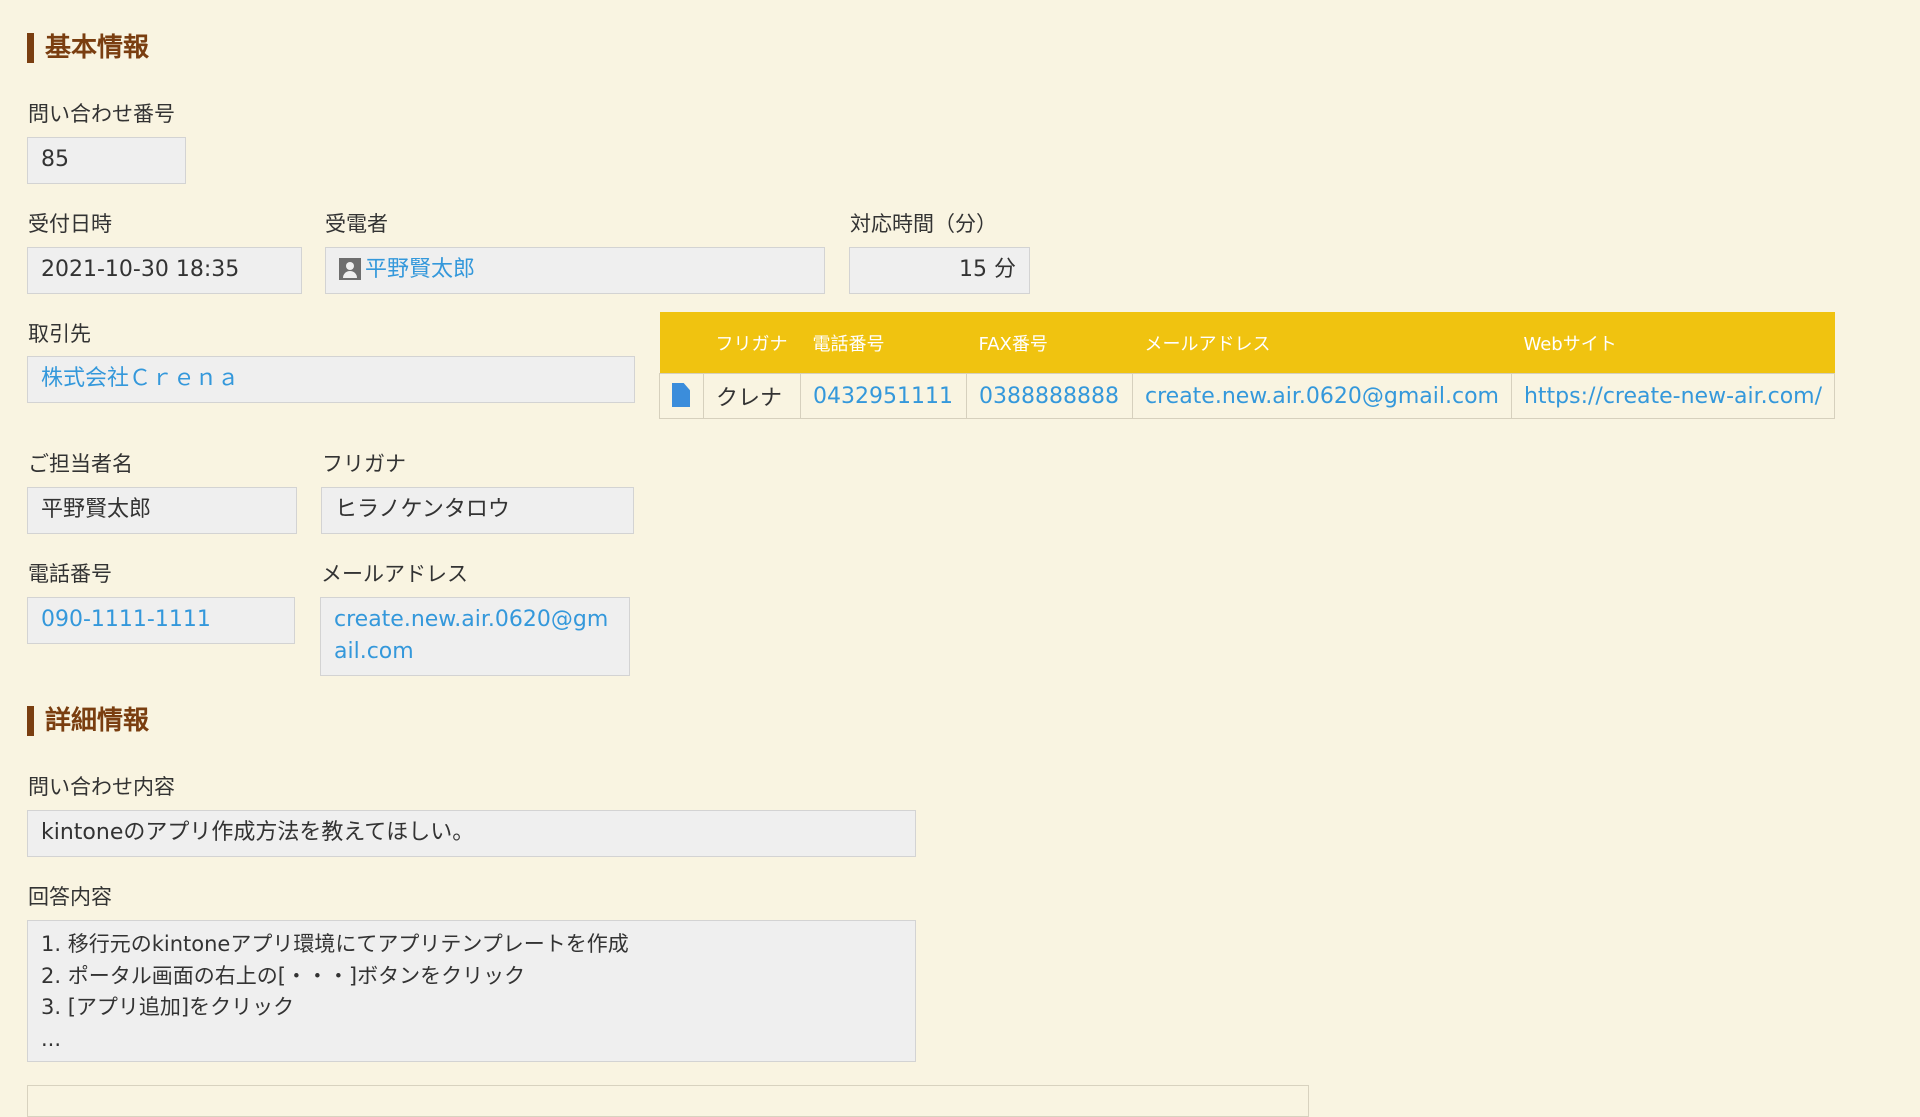 This screenshot has height=1117, width=1920. I want to click on table-cell-furigana: クレナ, so click(752, 396).